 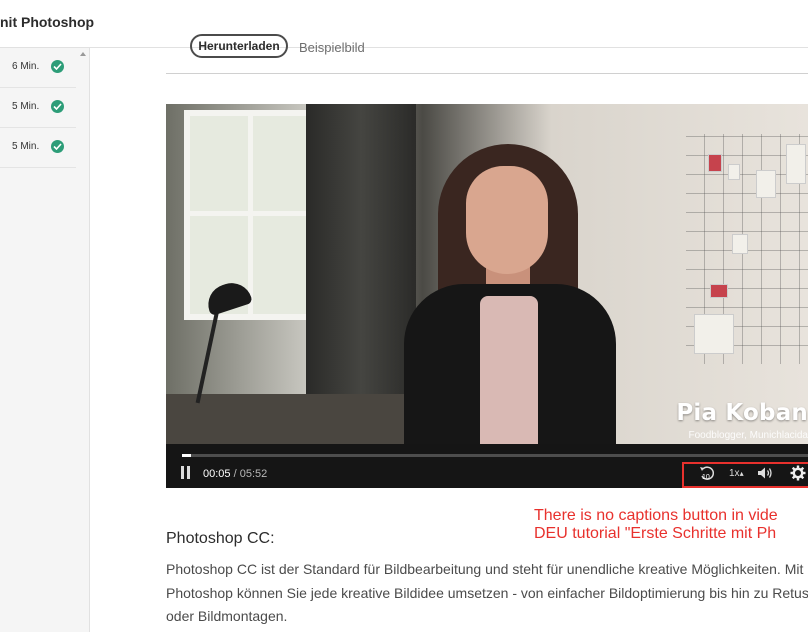 I want to click on speed-value: 1x, so click(x=734, y=473).